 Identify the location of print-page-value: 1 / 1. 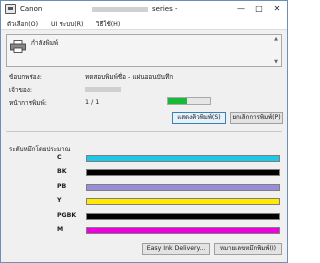
(92, 102).